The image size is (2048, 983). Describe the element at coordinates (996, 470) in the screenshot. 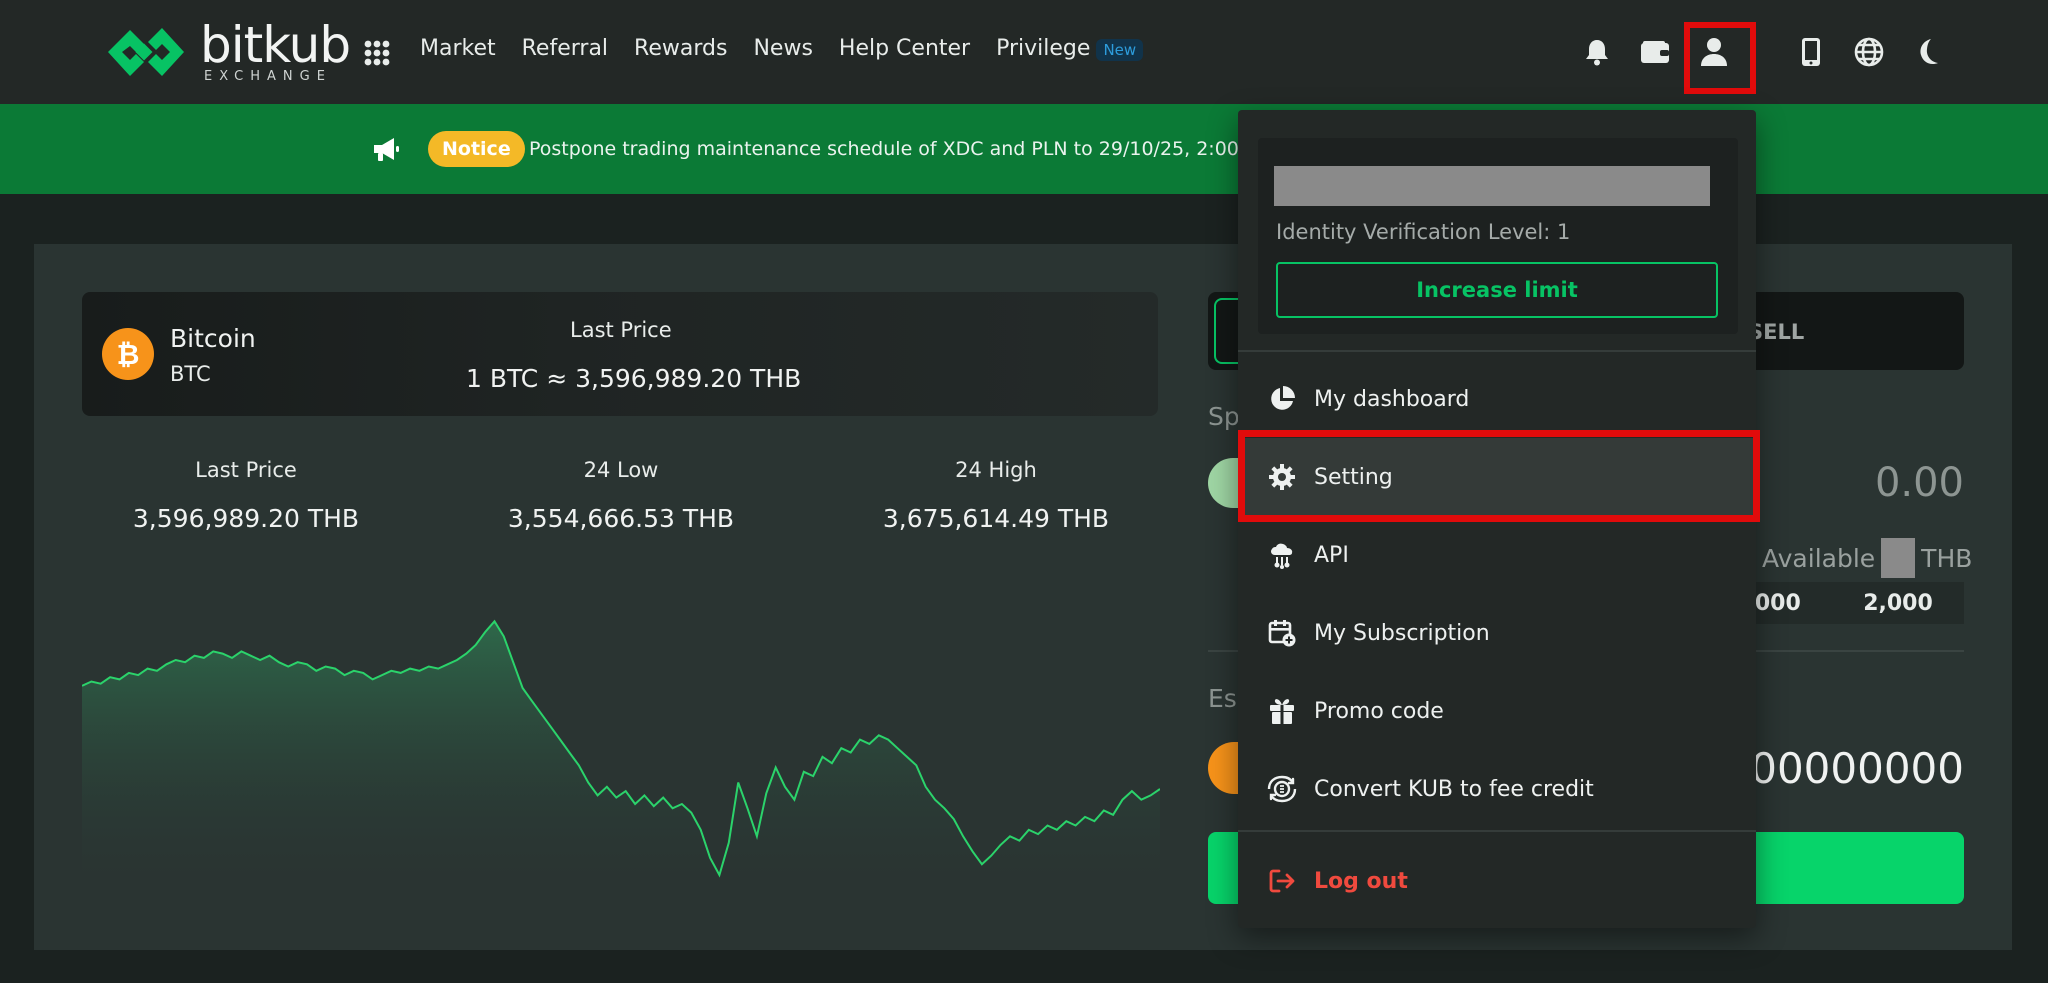

I see `stat-24-high-label: 24 High` at that location.